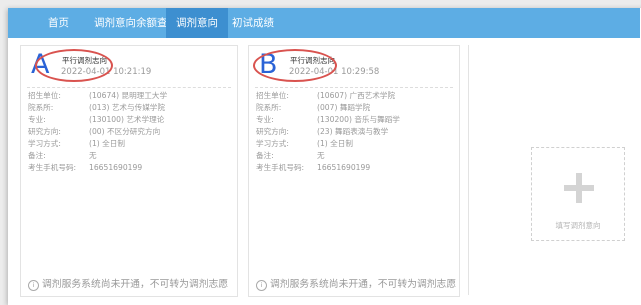  I want to click on field-unit: 招生单位: (10674) 昆明理工大学, so click(133, 96).